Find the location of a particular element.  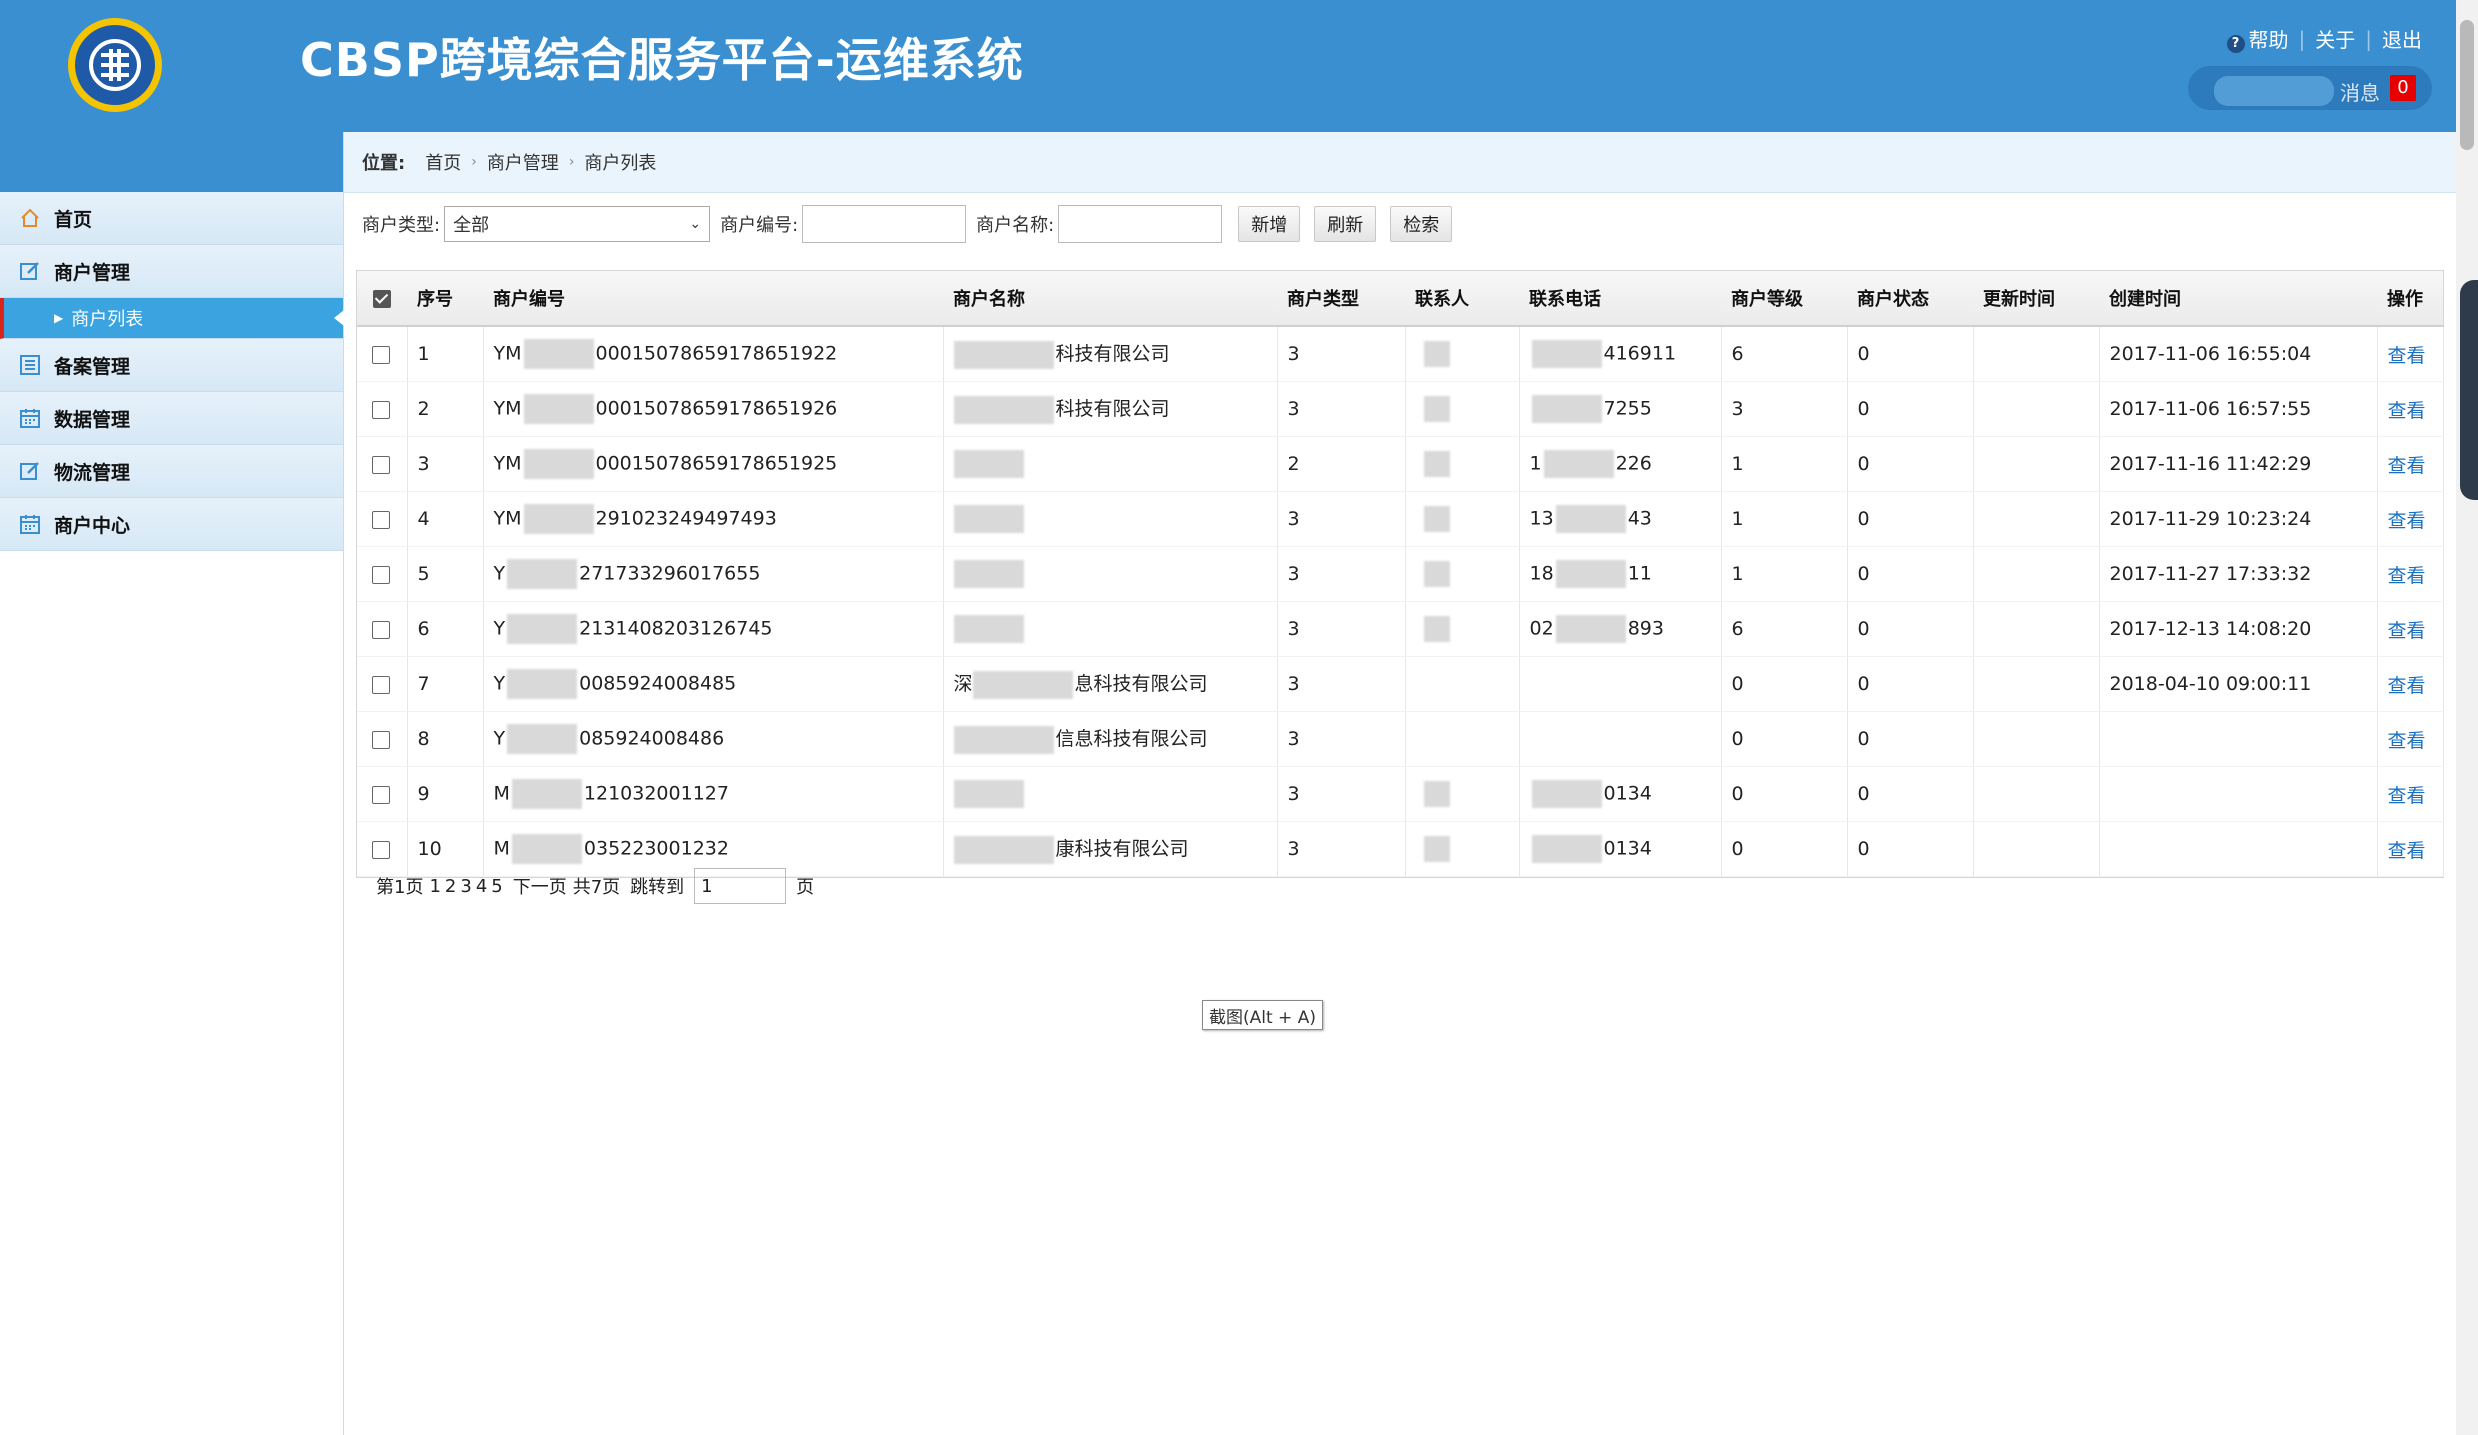

add-button: 新增 is located at coordinates (1269, 224).